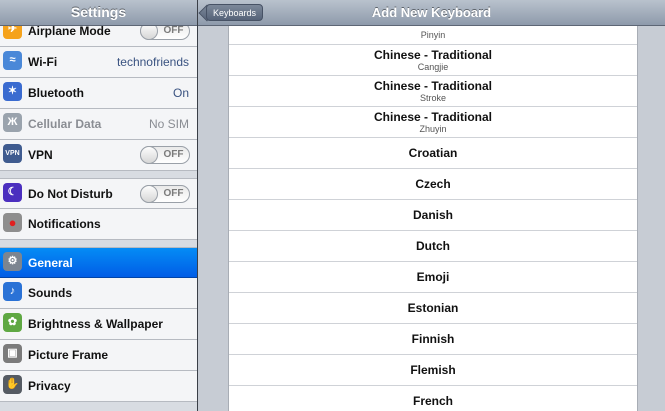 The image size is (665, 411). I want to click on notifications-icon: ●, so click(12, 222).